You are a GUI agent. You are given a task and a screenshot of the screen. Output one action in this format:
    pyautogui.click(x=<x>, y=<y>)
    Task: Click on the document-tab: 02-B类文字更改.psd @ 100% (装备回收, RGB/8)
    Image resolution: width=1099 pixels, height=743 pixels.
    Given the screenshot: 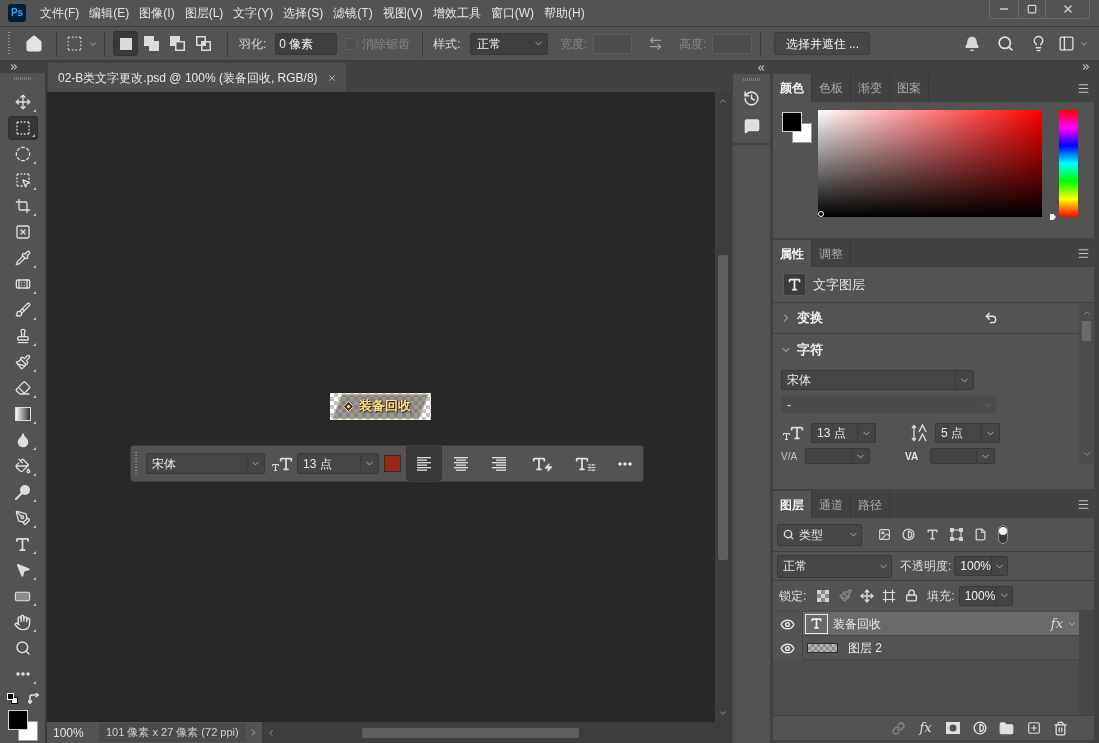 What is the action you would take?
    pyautogui.click(x=197, y=77)
    